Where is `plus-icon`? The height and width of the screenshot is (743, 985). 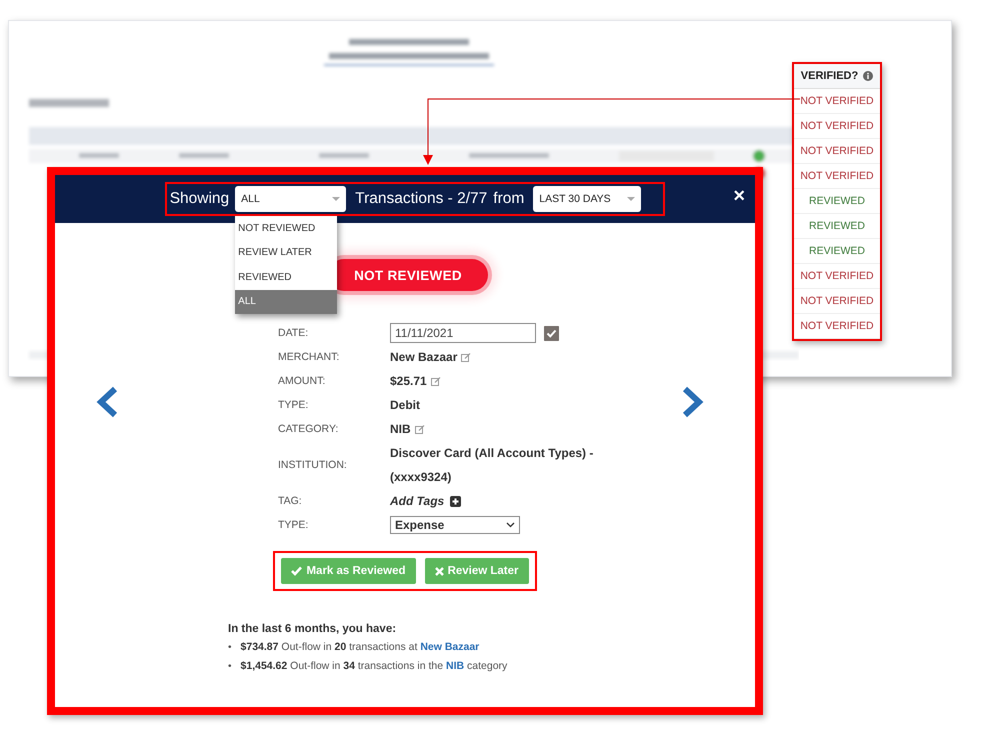 plus-icon is located at coordinates (456, 501).